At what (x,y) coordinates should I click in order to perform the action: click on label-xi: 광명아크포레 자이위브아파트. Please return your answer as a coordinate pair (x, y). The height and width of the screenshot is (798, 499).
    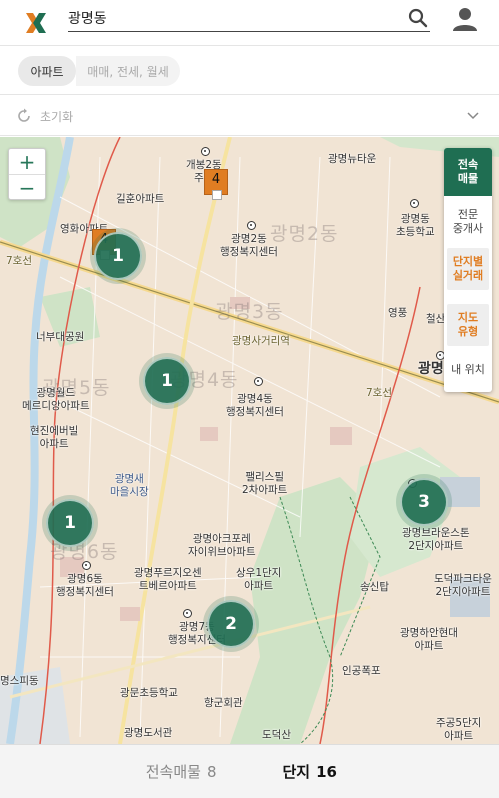
    Looking at the image, I should click on (222, 545).